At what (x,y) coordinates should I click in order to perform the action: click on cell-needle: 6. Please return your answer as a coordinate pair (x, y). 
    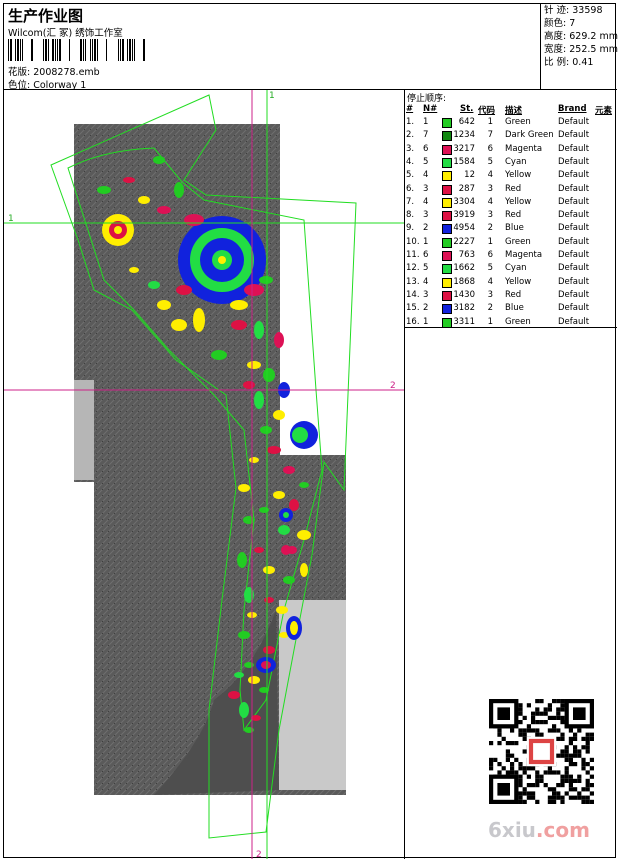
    Looking at the image, I should click on (426, 255).